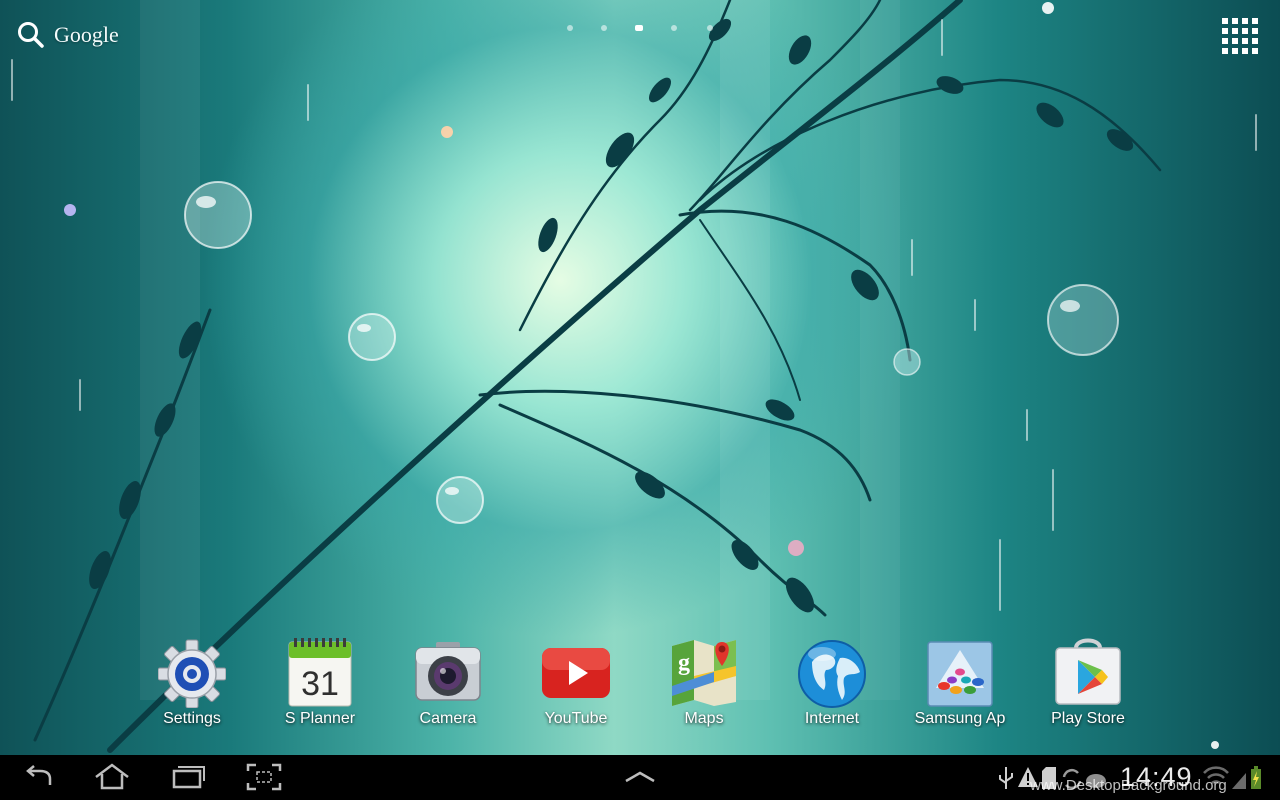 The image size is (1280, 800). Describe the element at coordinates (1088, 671) in the screenshot. I see `play-store-icon` at that location.